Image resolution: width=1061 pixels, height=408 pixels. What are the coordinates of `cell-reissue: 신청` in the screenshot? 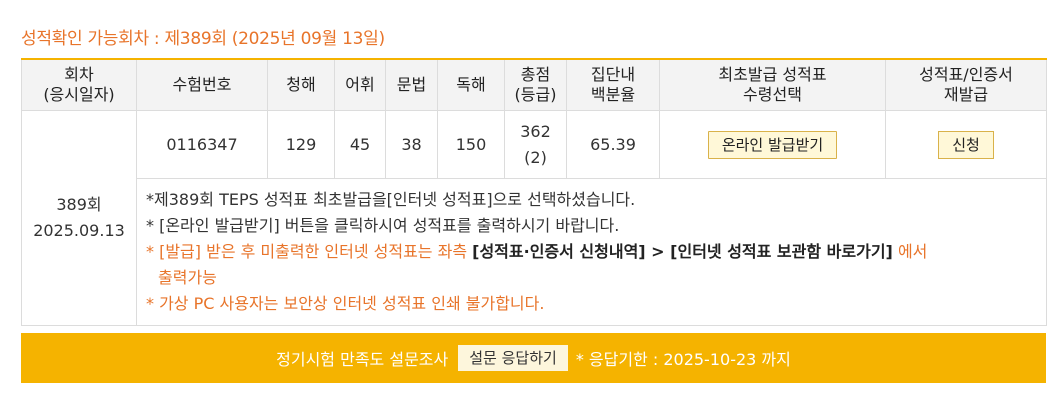 It's located at (966, 144).